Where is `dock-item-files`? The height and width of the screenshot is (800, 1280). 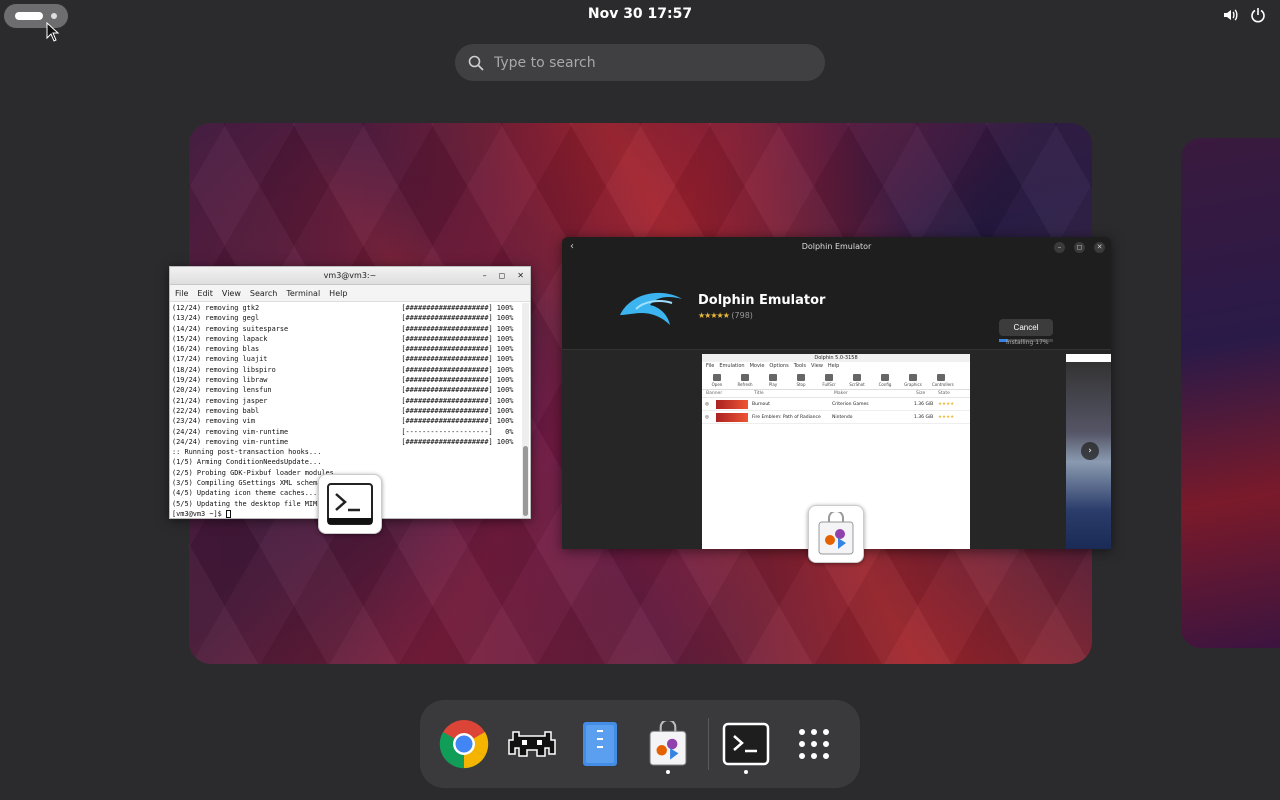 dock-item-files is located at coordinates (600, 744).